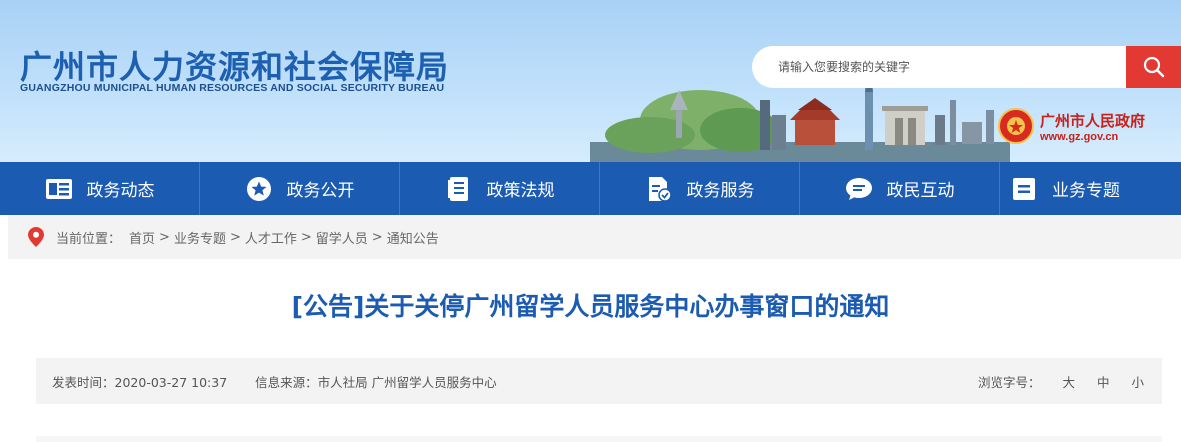 The width and height of the screenshot is (1181, 442). I want to click on main-nav: 政务动态 政务公开 政策法规 政务服务 政民互动 业务专题, so click(590, 188).